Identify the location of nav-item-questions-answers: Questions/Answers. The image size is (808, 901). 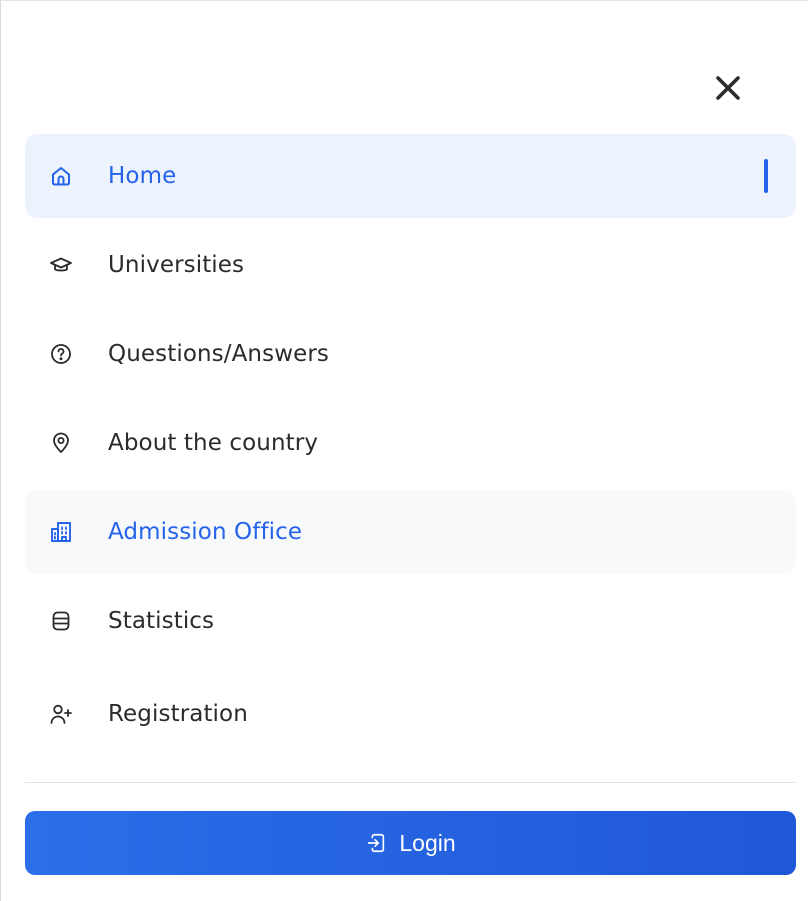
(410, 354).